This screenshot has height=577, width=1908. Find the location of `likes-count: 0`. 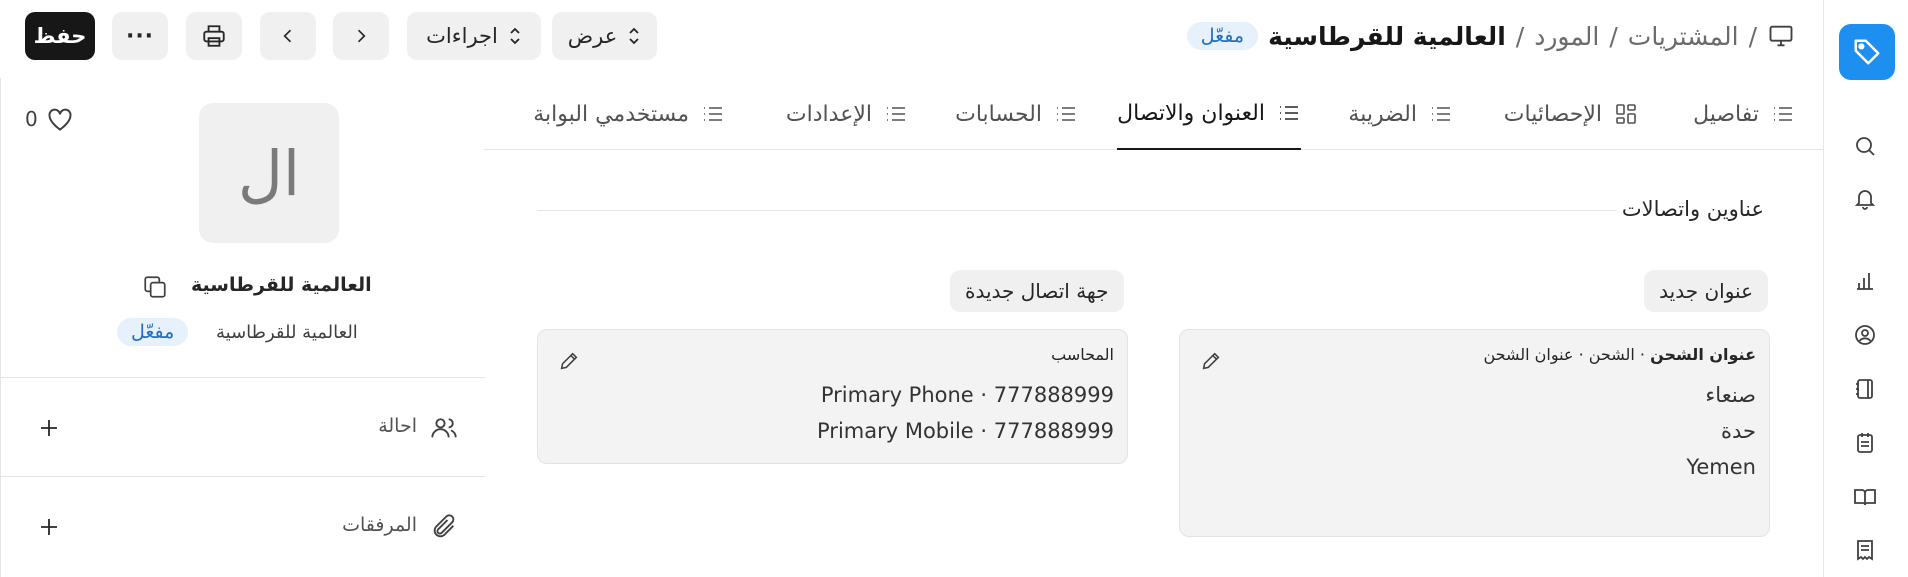

likes-count: 0 is located at coordinates (31, 119).